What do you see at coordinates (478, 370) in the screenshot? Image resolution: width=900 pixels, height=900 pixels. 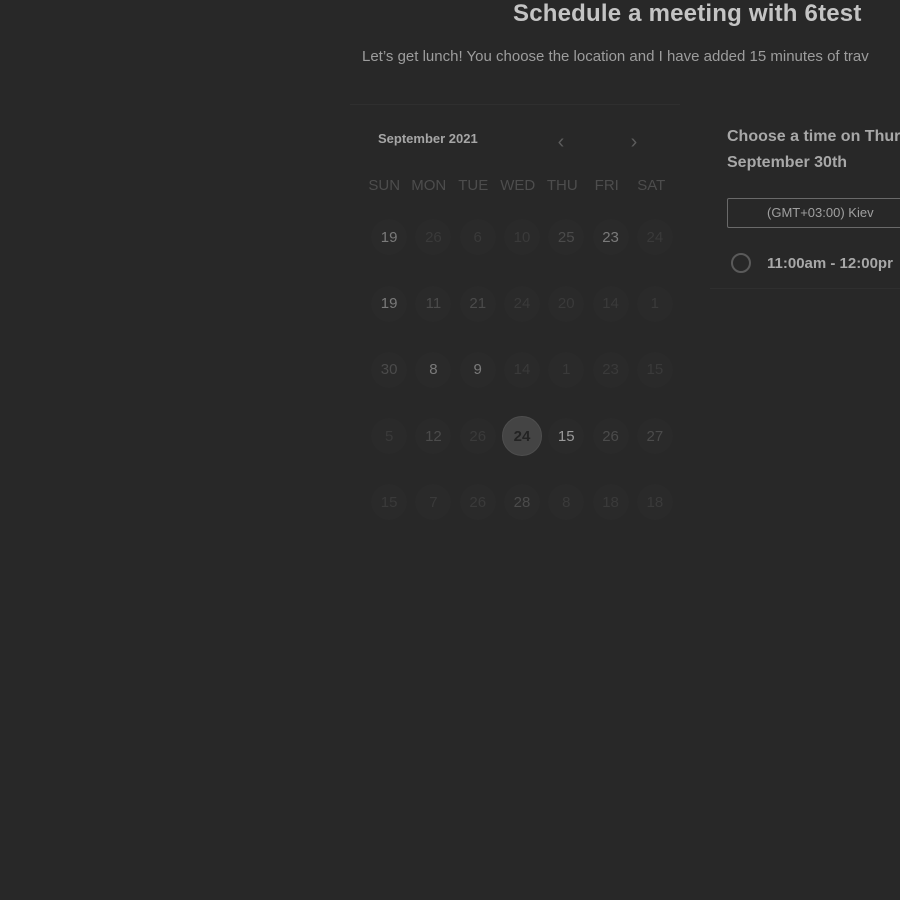 I see `calendar-day: 9` at bounding box center [478, 370].